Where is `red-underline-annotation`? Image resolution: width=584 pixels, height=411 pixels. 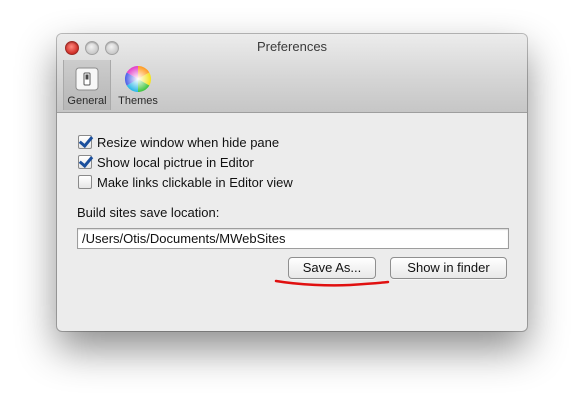 red-underline-annotation is located at coordinates (332, 283).